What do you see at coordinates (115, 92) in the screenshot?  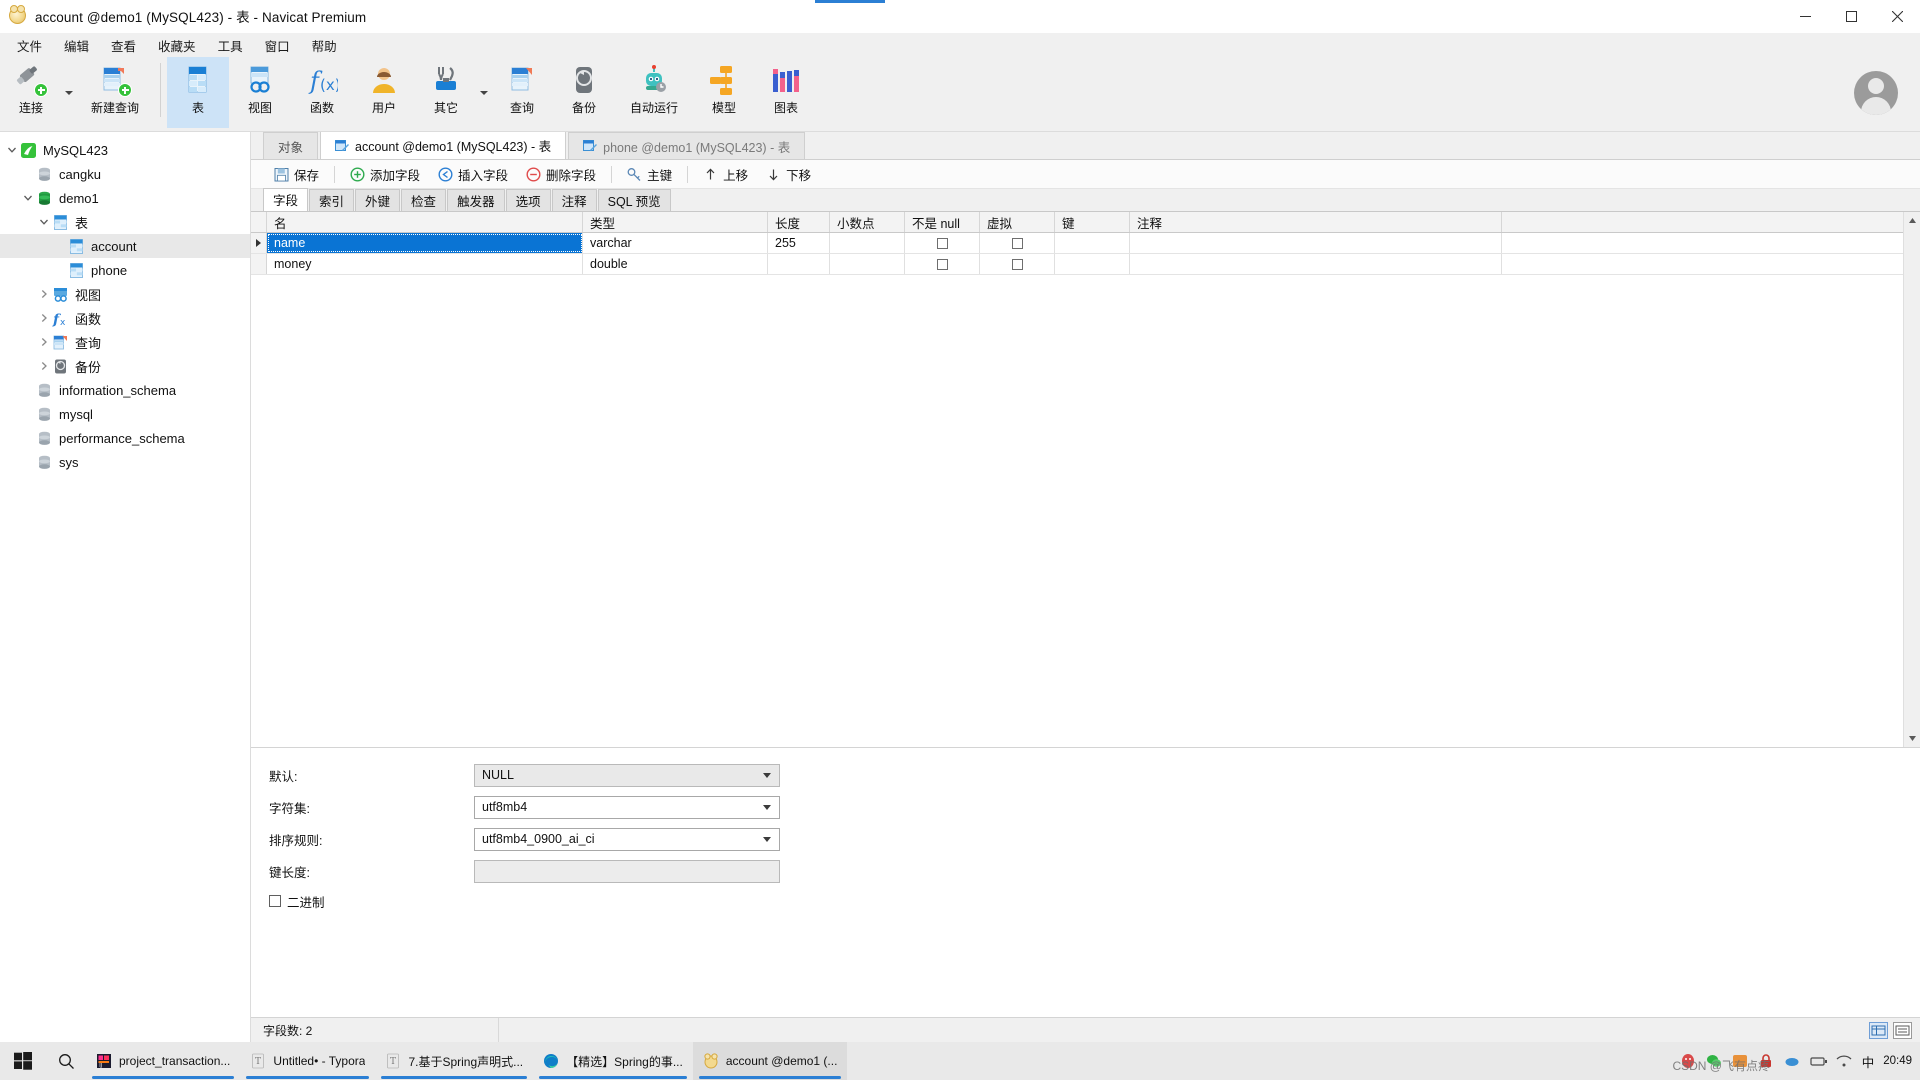 I see `ribbon-new-query: 新建查询` at bounding box center [115, 92].